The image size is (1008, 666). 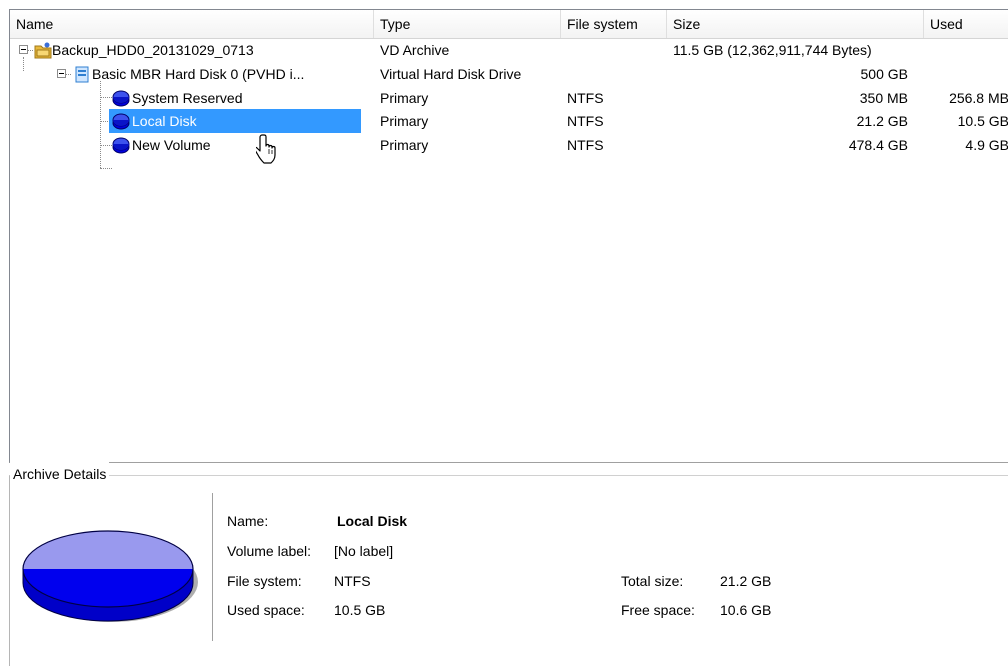 What do you see at coordinates (509, 121) in the screenshot?
I see `tree-row-local-disk: Local Disk Primary NTFS 21.2 GB 10.5 GB` at bounding box center [509, 121].